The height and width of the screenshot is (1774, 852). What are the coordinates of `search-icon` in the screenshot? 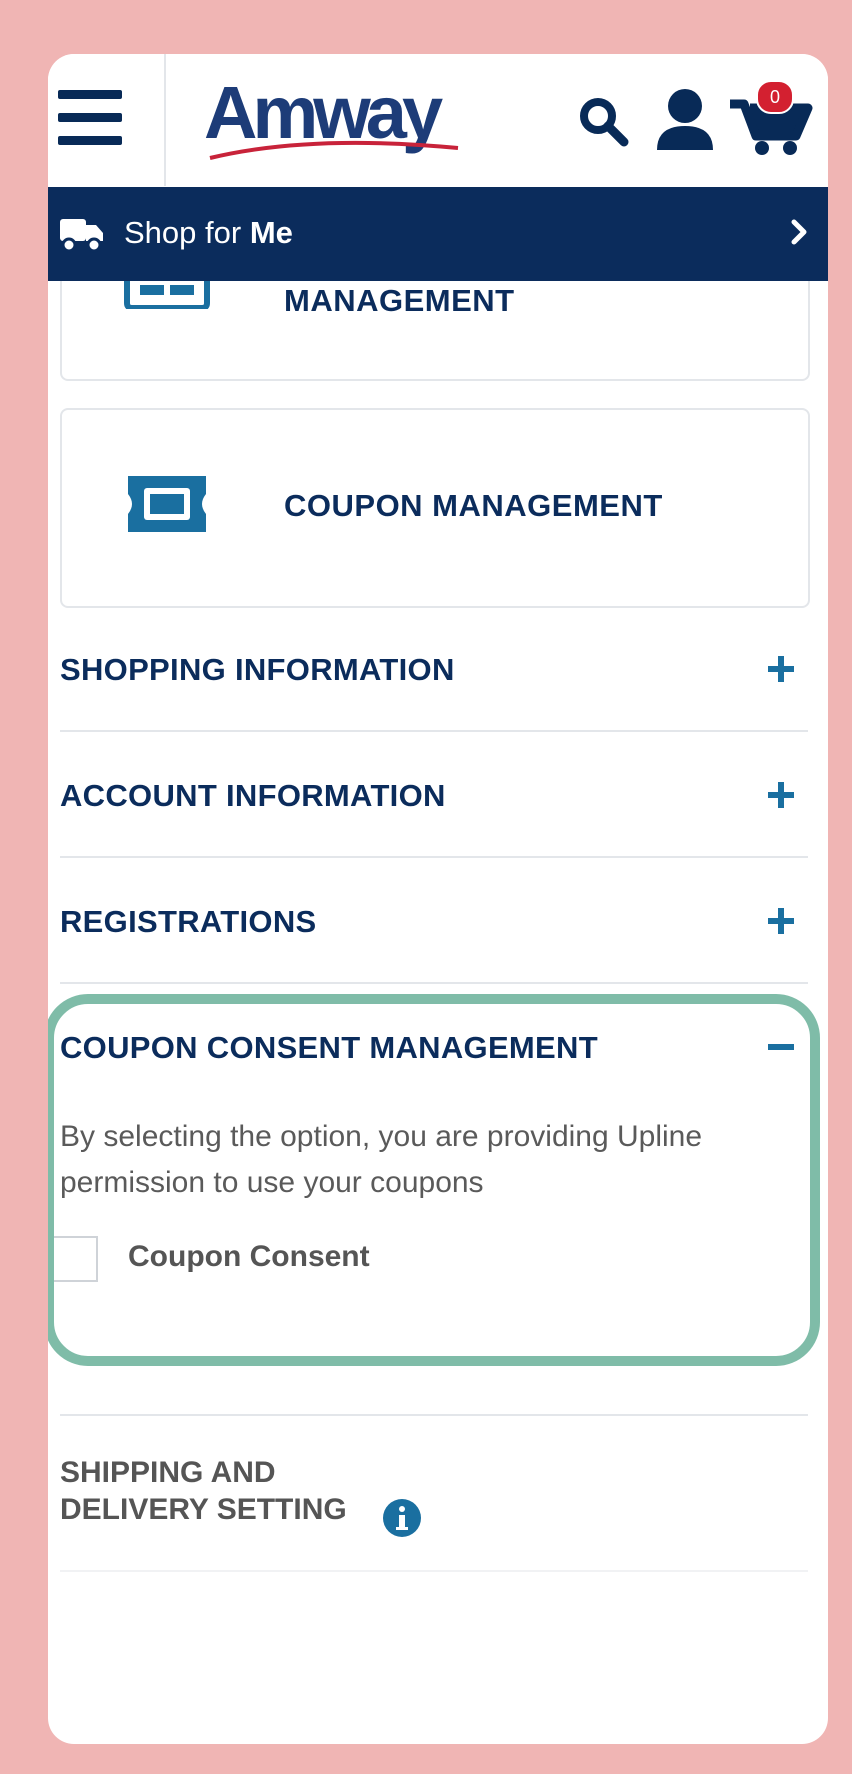 It's located at (604, 122).